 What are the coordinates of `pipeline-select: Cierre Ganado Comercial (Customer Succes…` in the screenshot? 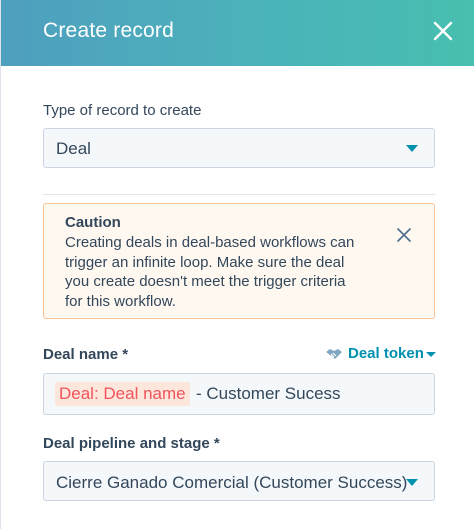 It's located at (239, 481).